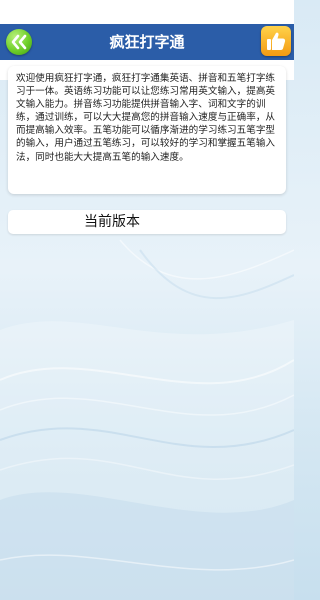  What do you see at coordinates (147, 222) in the screenshot?
I see `current-version-item: 当前版本` at bounding box center [147, 222].